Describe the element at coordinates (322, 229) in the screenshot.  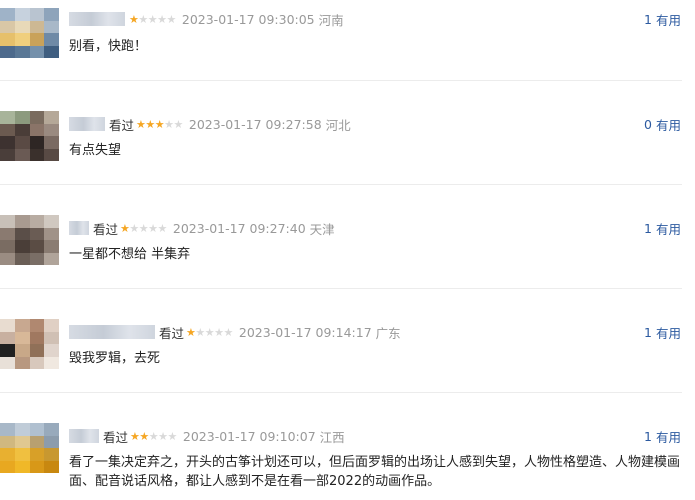
I see `comment-location: 天津` at that location.